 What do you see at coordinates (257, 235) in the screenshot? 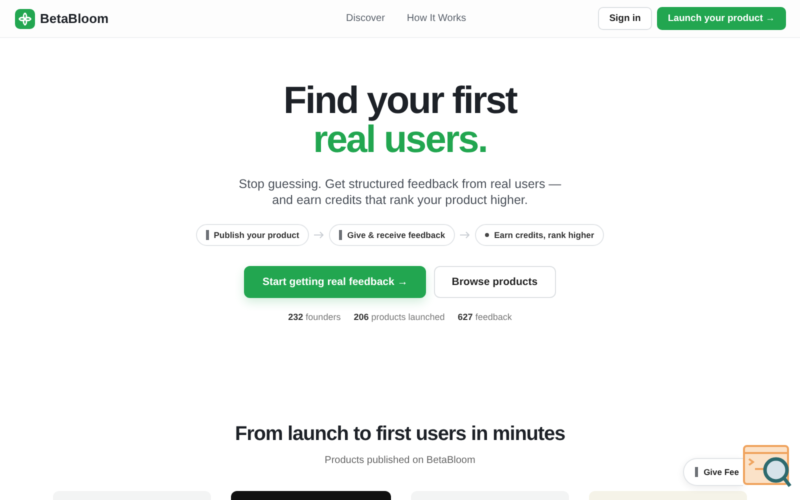
I see `step-label: Publish your product` at bounding box center [257, 235].